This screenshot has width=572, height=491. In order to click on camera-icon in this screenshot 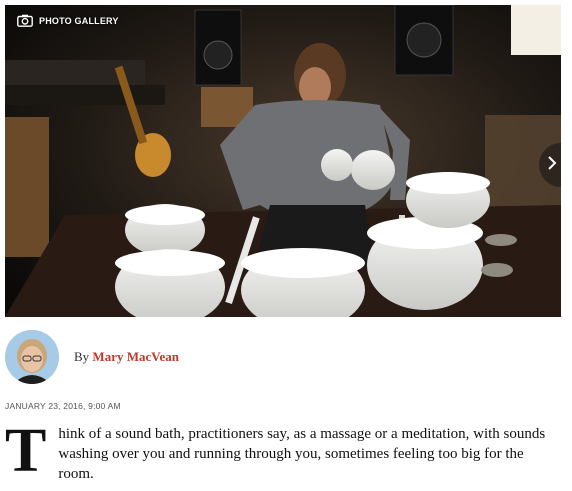, I will do `click(25, 20)`.